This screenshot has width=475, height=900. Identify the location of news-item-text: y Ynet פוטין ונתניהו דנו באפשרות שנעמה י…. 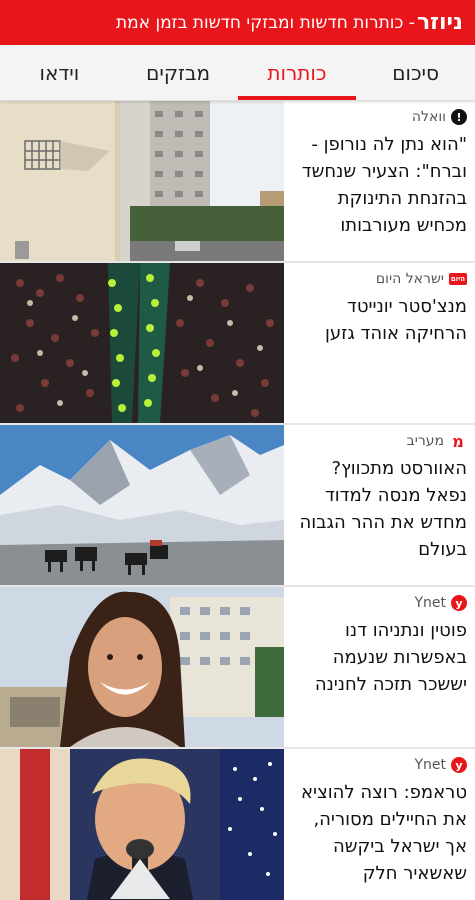
(379, 667).